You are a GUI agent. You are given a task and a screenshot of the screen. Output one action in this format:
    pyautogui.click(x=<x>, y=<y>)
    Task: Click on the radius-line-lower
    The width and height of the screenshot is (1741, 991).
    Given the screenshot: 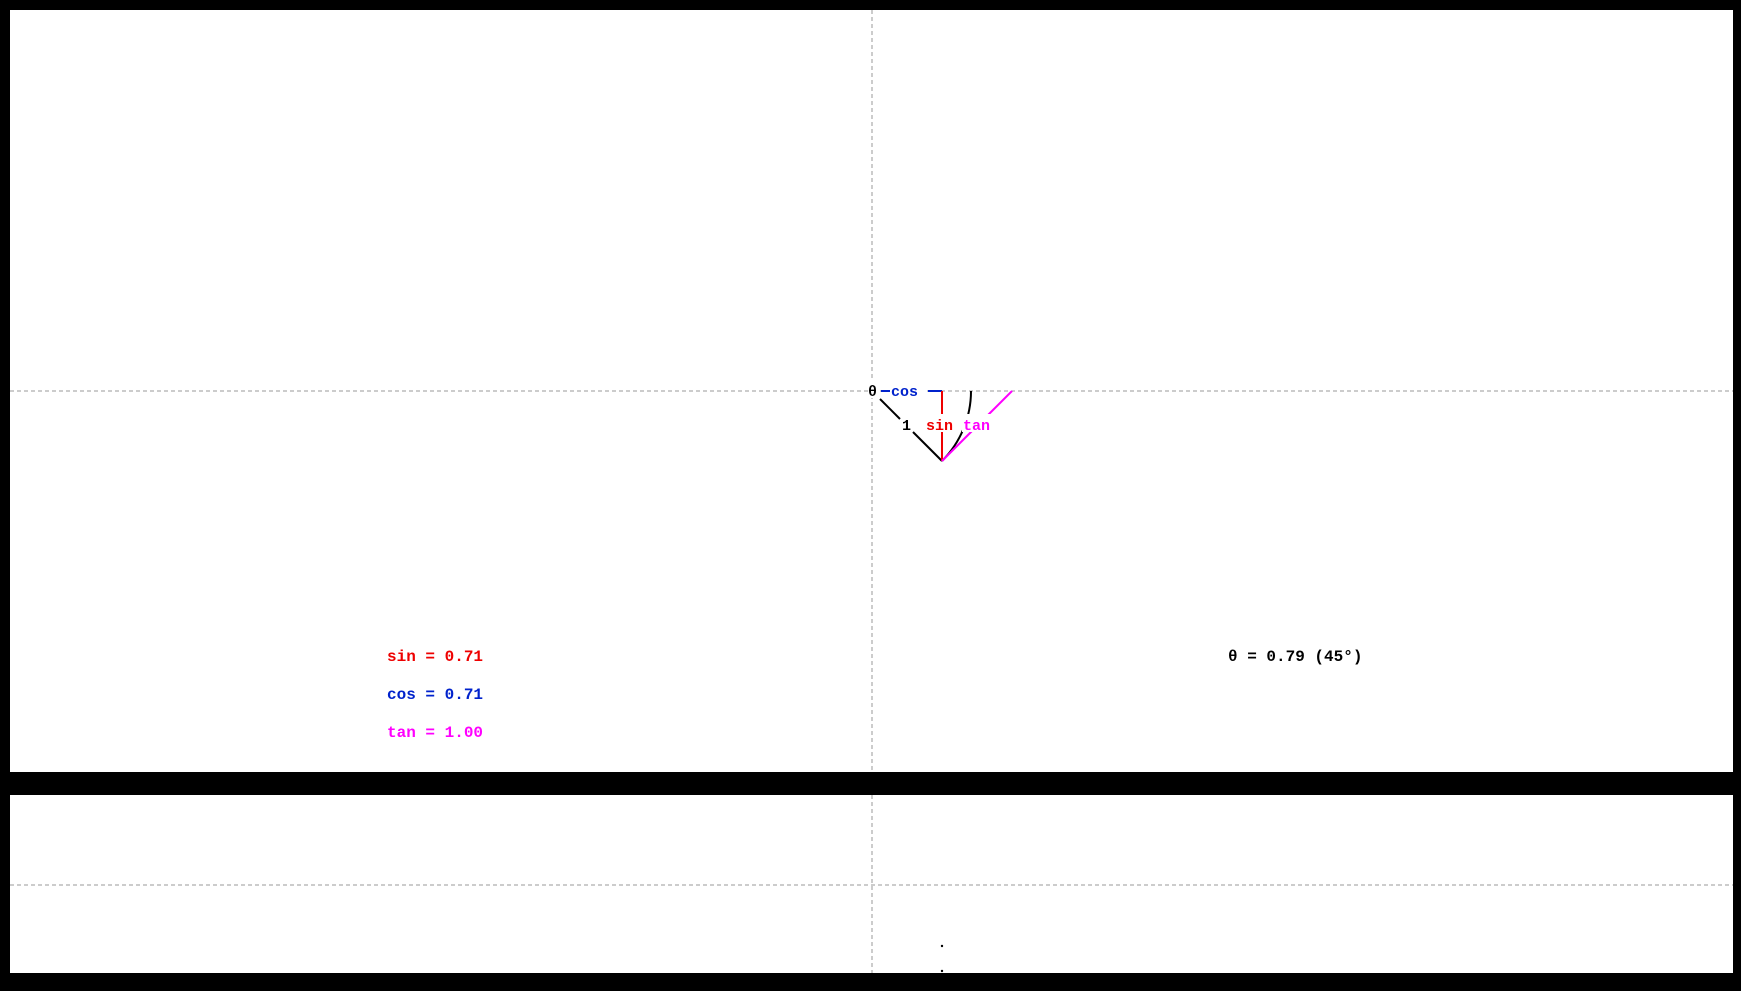 What is the action you would take?
    pyautogui.click(x=927, y=446)
    